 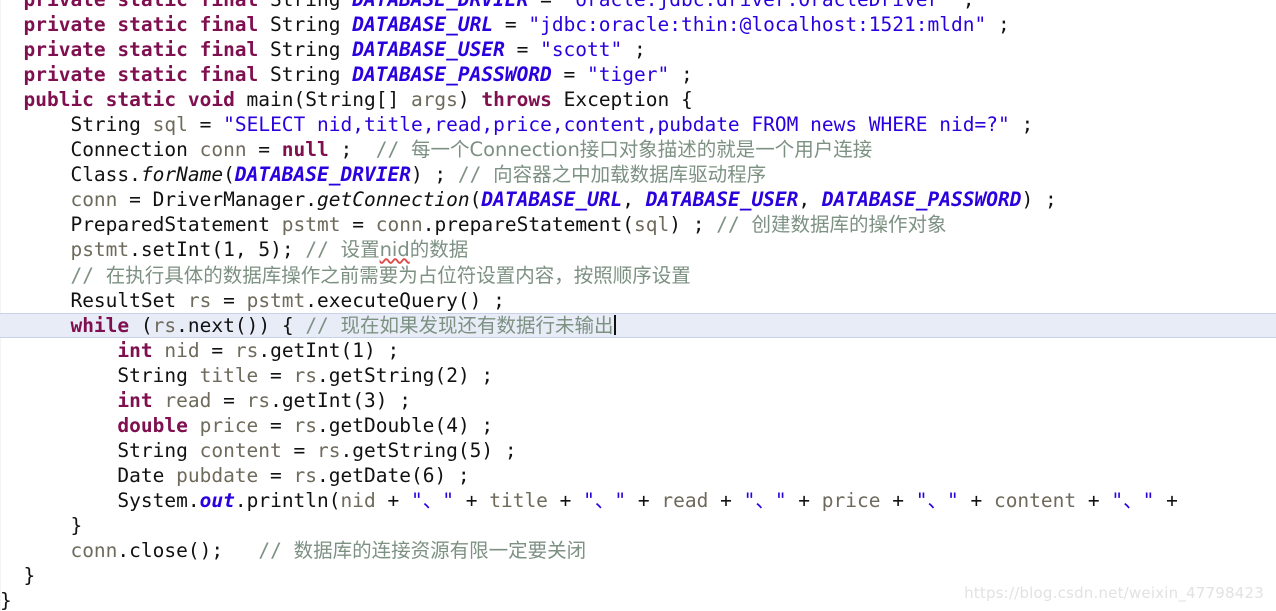 What do you see at coordinates (423, 25) in the screenshot?
I see `token-fld: DATABASE_URL` at bounding box center [423, 25].